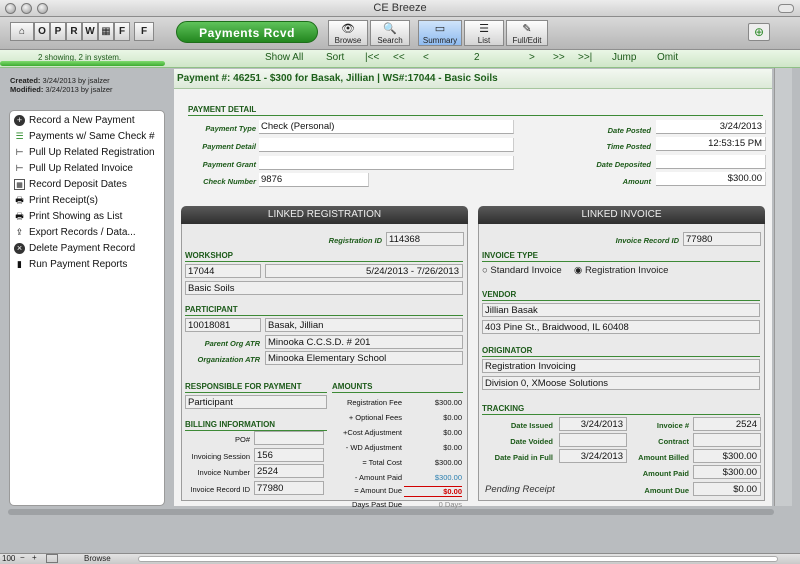 The width and height of the screenshot is (800, 564). Describe the element at coordinates (477, 57) in the screenshot. I see `record-number: 2` at that location.